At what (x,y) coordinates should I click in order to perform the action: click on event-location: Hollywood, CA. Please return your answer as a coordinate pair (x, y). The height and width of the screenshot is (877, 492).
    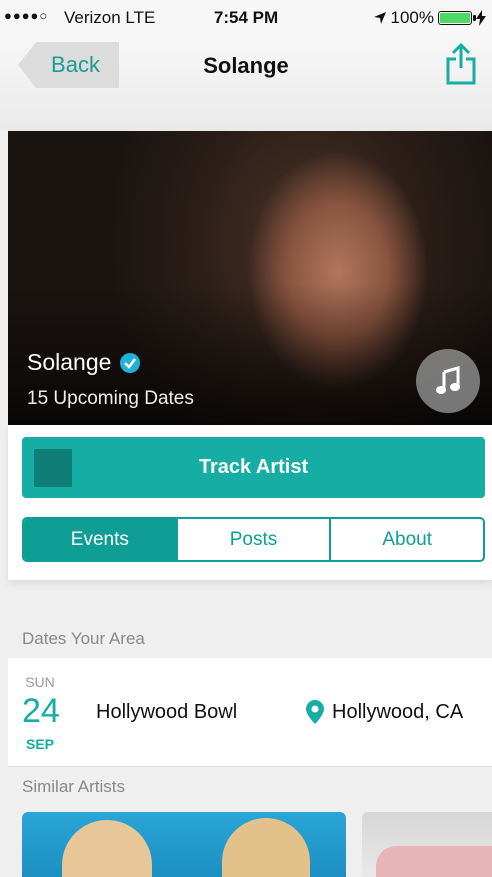
    Looking at the image, I should click on (384, 712).